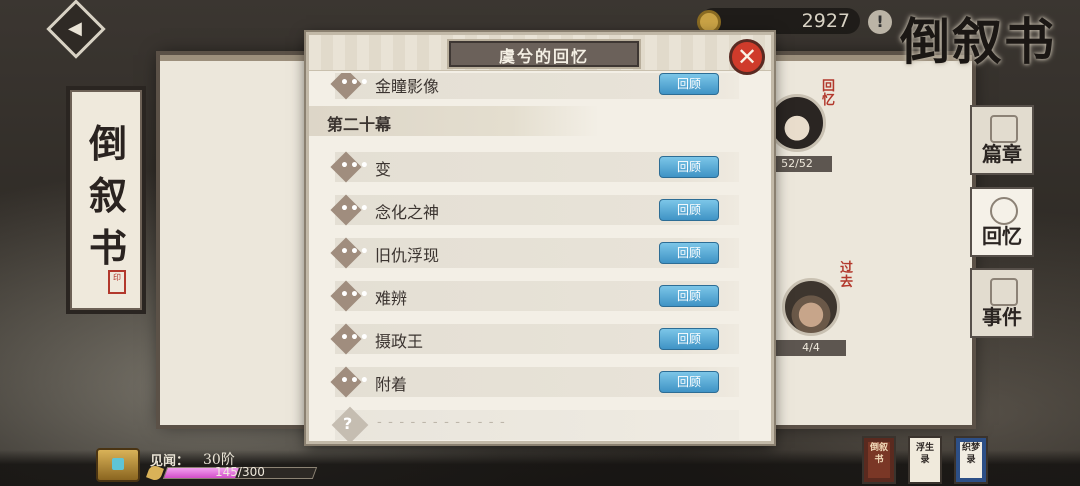 The height and width of the screenshot is (486, 1080). What do you see at coordinates (117, 282) in the screenshot?
I see `red-seal-icon: 印` at bounding box center [117, 282].